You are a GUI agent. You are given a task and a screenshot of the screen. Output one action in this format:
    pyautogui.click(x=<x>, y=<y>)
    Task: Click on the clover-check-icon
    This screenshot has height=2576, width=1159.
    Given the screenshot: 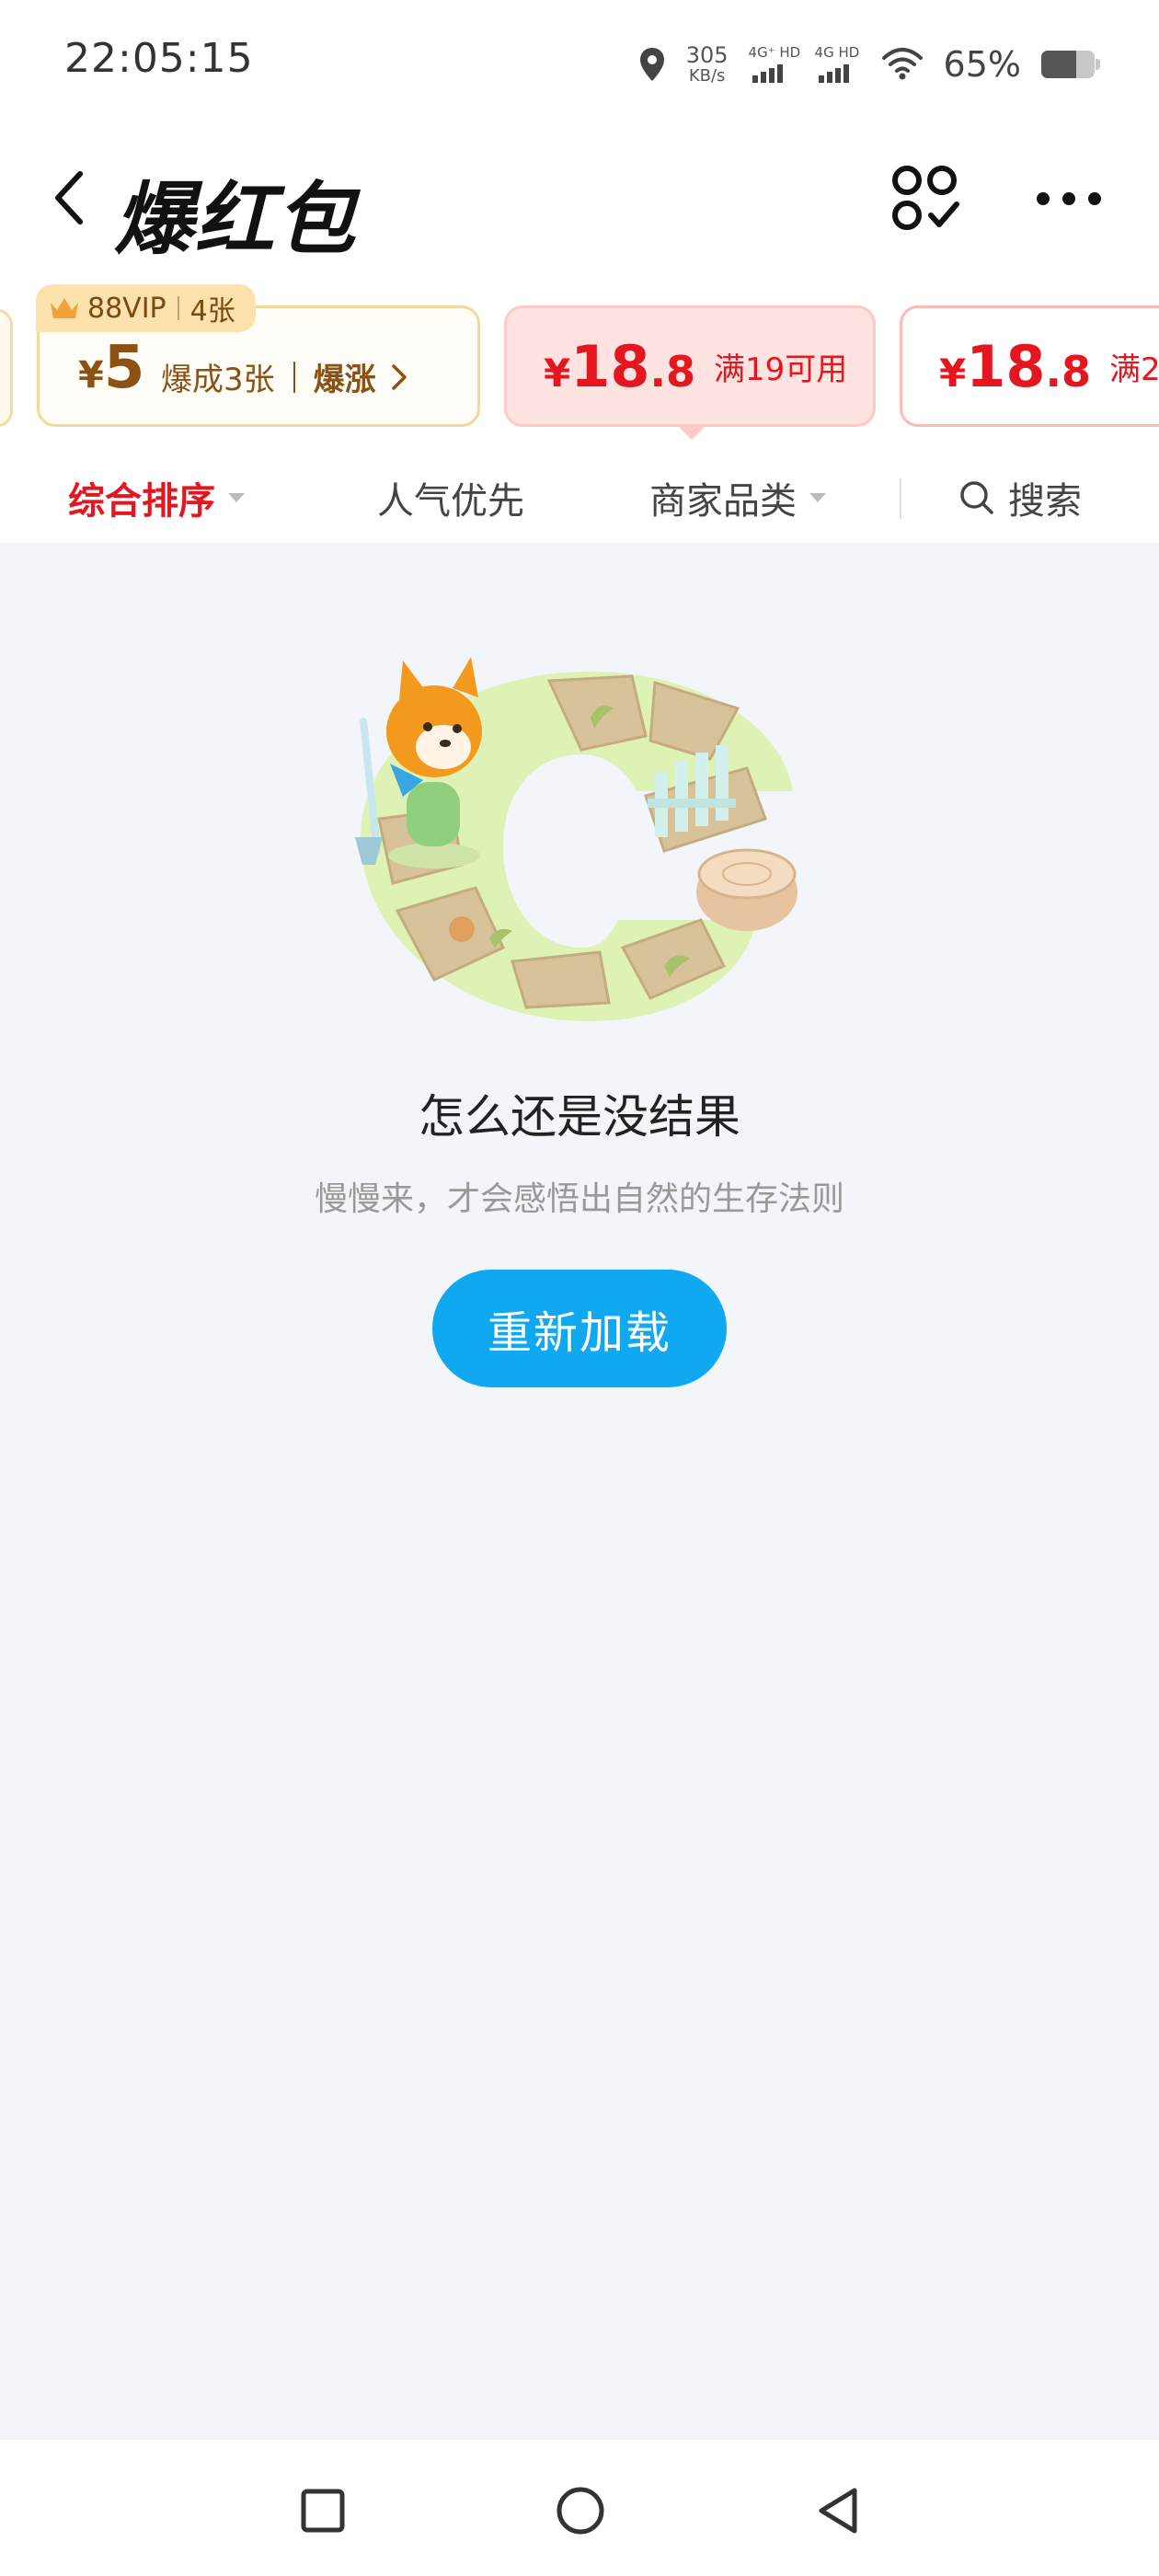 What is the action you would take?
    pyautogui.click(x=925, y=198)
    